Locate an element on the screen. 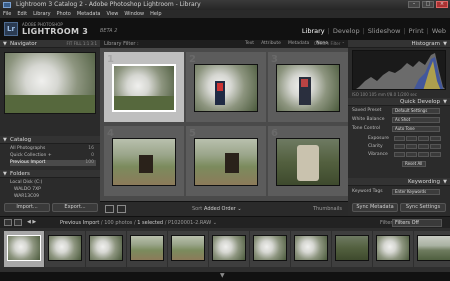 The width and height of the screenshot is (450, 281). menu-view: View is located at coordinates (113, 14).